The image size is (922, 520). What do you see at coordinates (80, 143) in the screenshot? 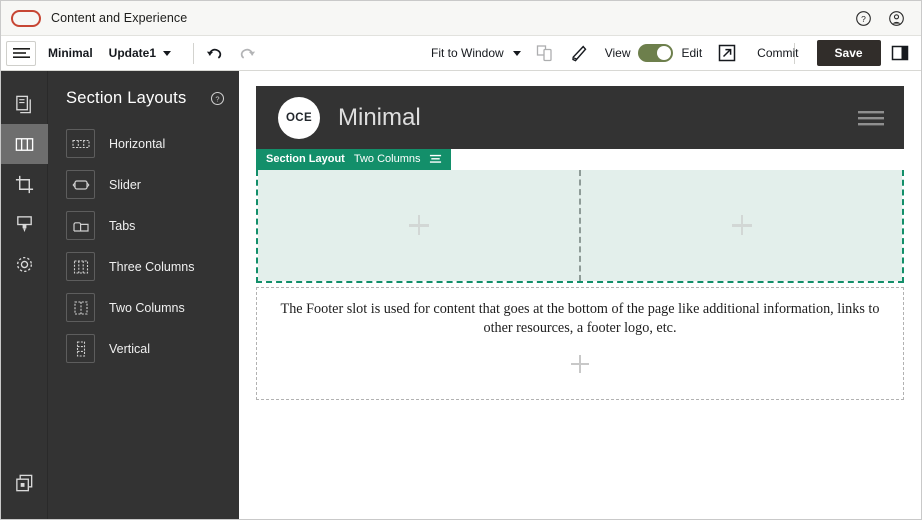
I see `layout-horizontal-icon` at bounding box center [80, 143].